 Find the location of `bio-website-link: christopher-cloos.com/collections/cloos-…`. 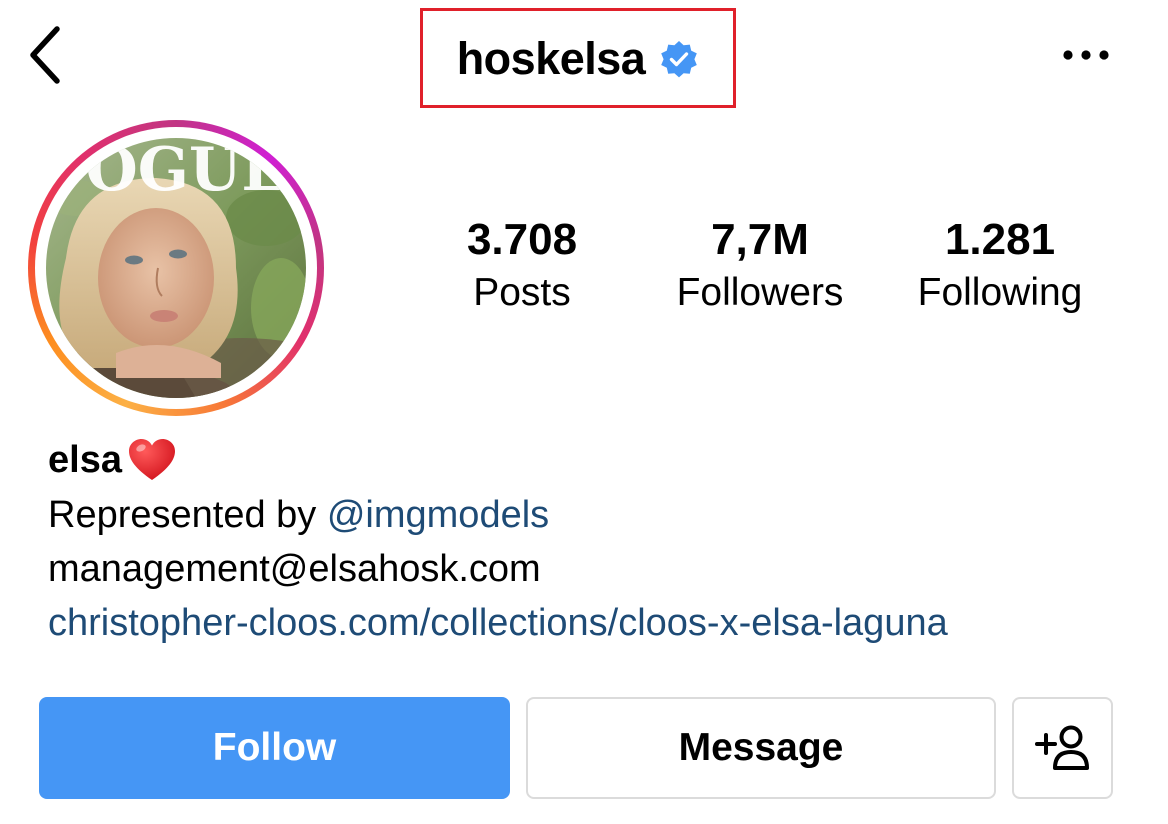

bio-website-link: christopher-cloos.com/collections/cloos-… is located at coordinates (598, 623).